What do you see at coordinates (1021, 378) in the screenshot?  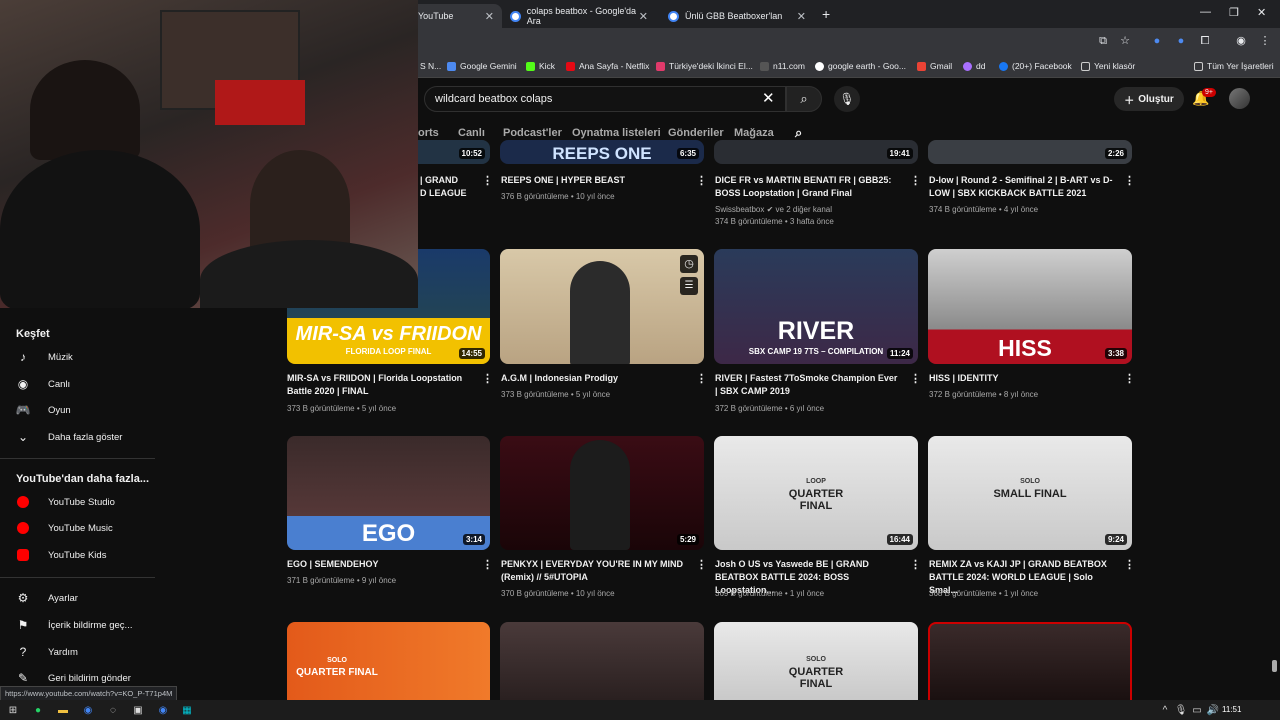 I see `video-title: HISS | IDENTITY` at bounding box center [1021, 378].